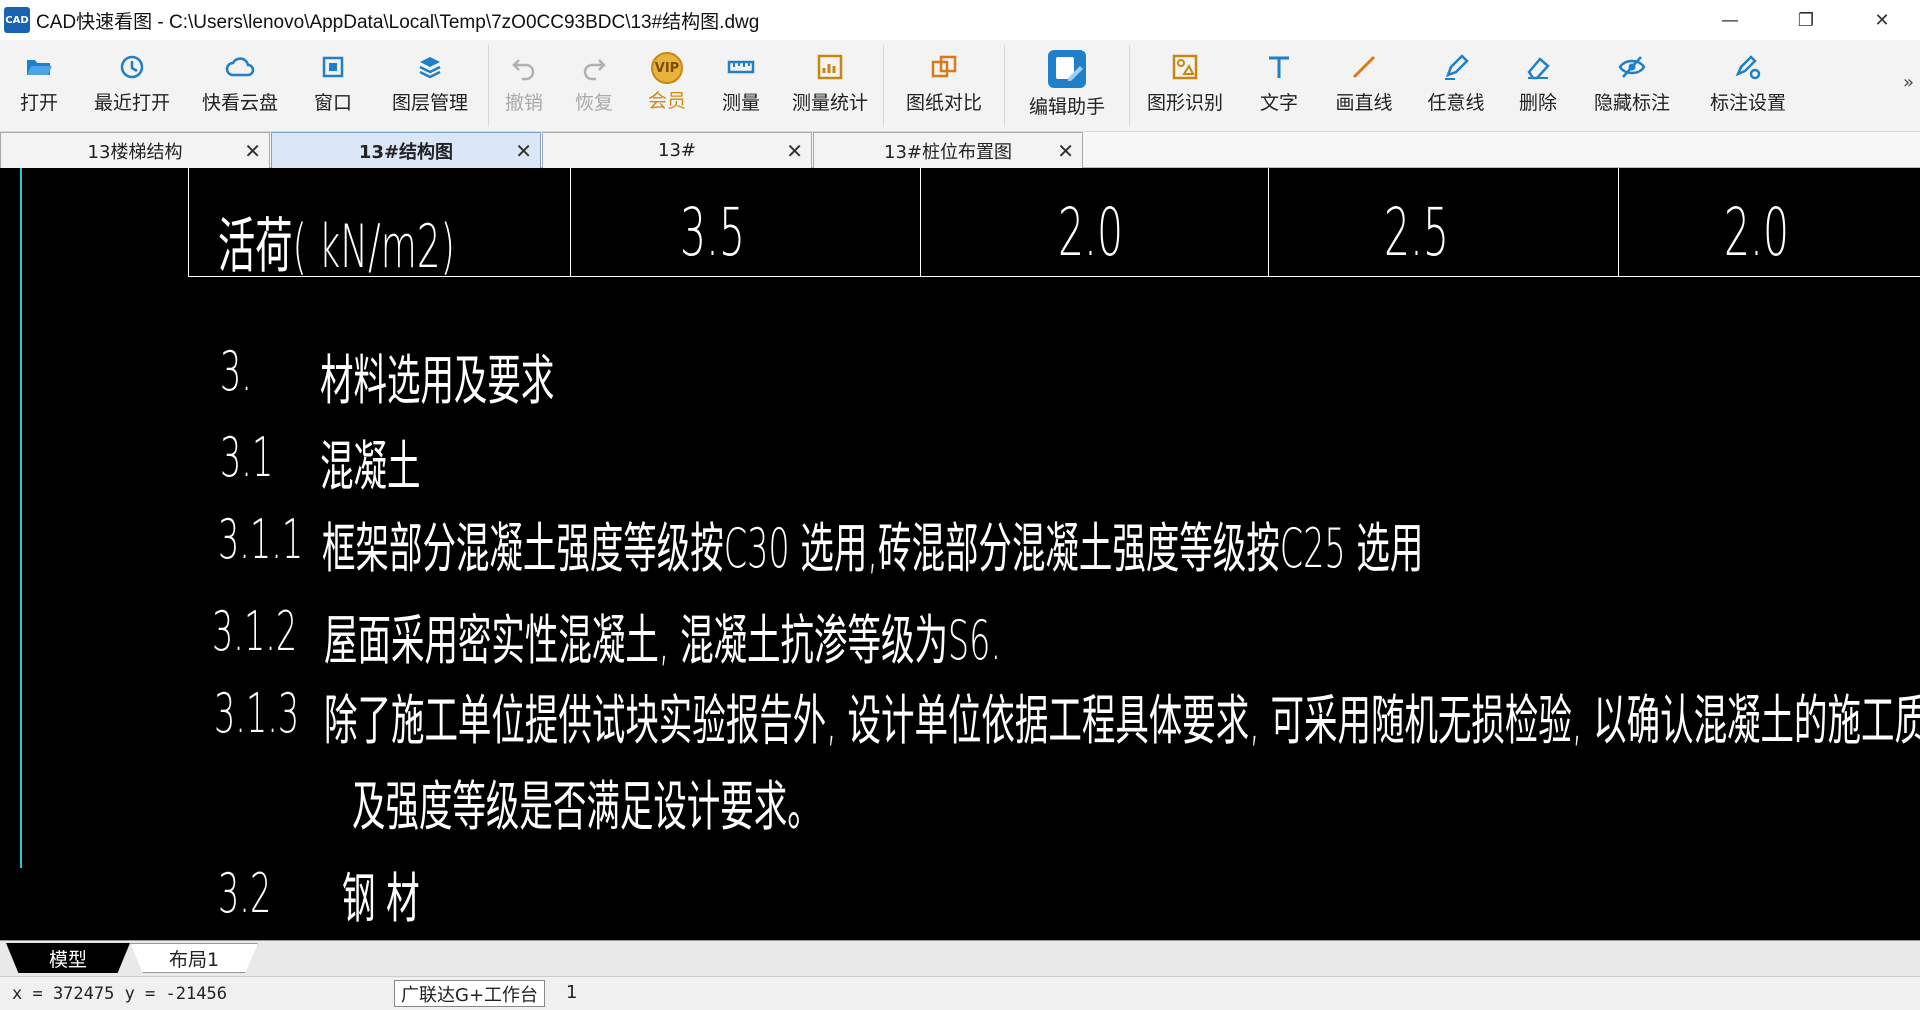 The width and height of the screenshot is (1920, 1010). What do you see at coordinates (437, 380) in the screenshot?
I see `section-text: 材料选用及要求` at bounding box center [437, 380].